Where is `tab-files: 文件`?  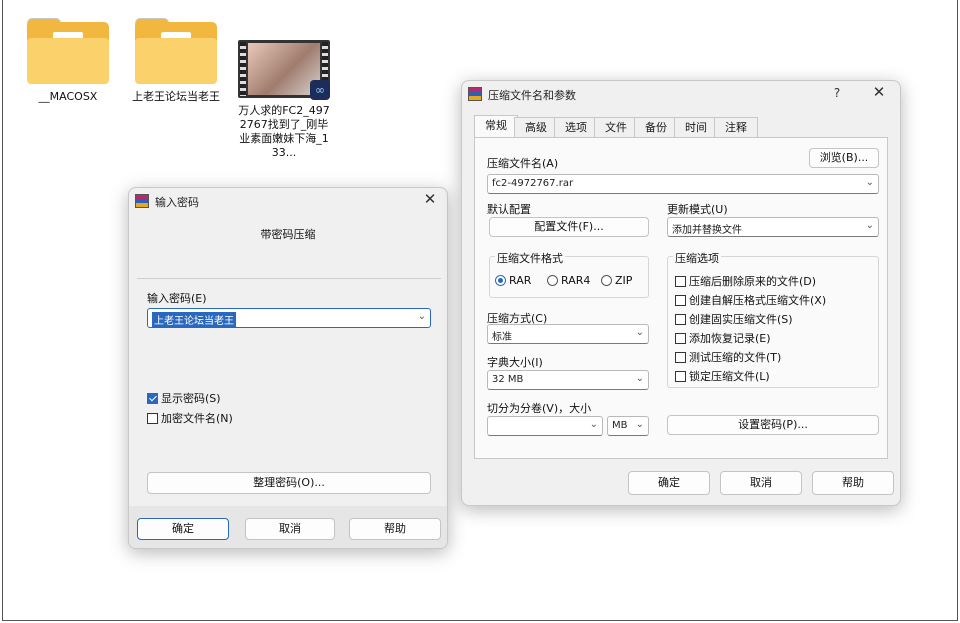
tab-files: 文件 is located at coordinates (616, 128).